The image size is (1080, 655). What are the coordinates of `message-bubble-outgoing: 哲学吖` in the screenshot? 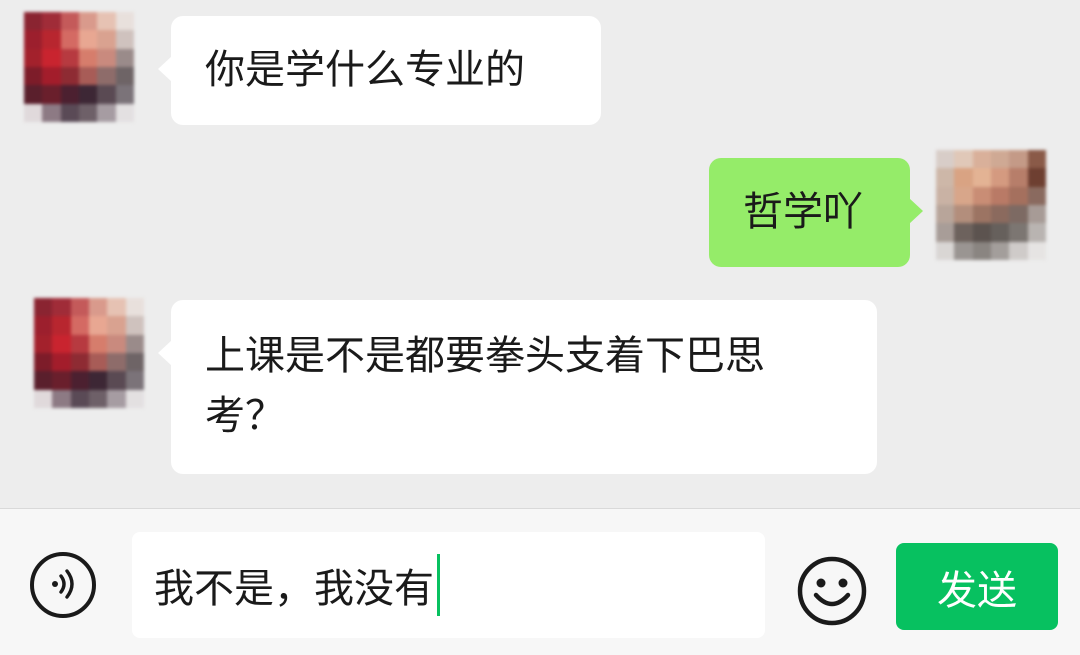 It's located at (816, 212).